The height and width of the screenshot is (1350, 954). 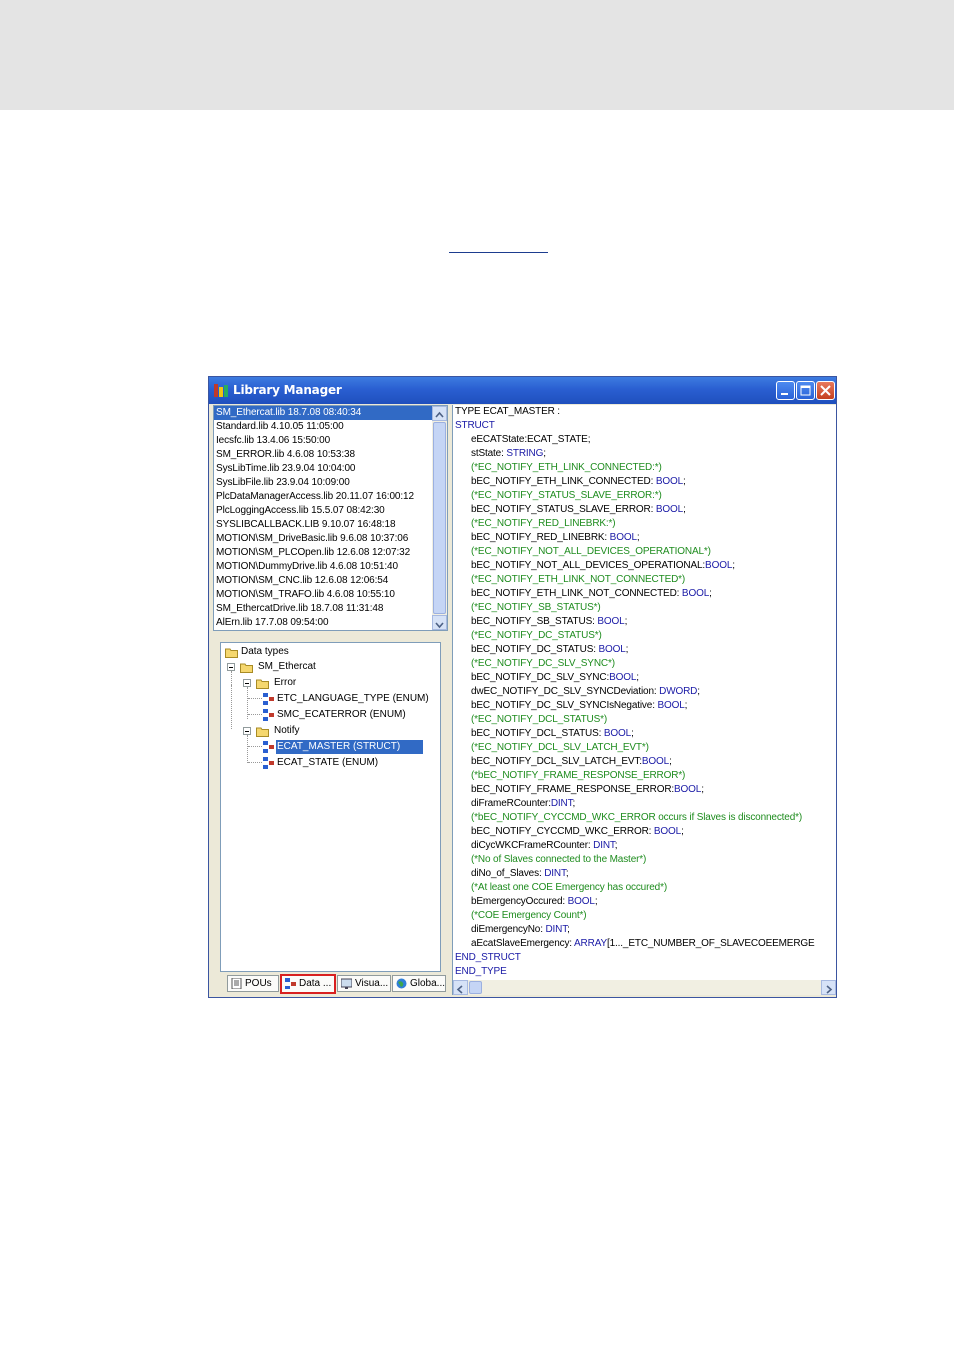 I want to click on scroll-down-button, so click(x=439, y=622).